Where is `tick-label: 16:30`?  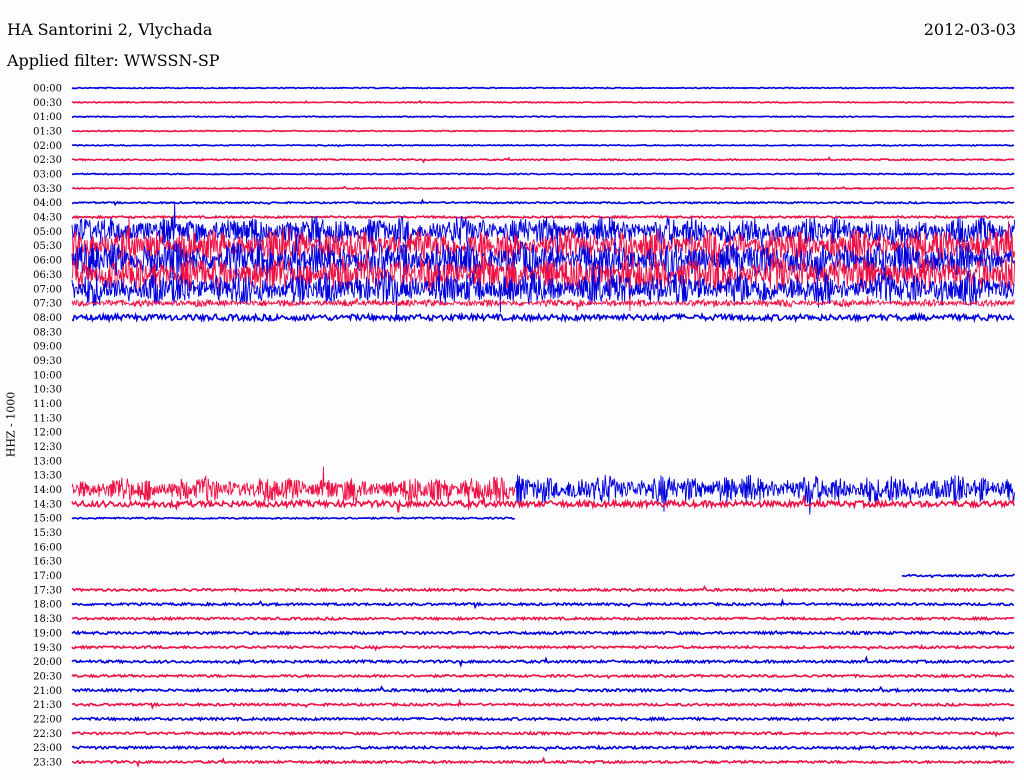
tick-label: 16:30 is located at coordinates (47, 562).